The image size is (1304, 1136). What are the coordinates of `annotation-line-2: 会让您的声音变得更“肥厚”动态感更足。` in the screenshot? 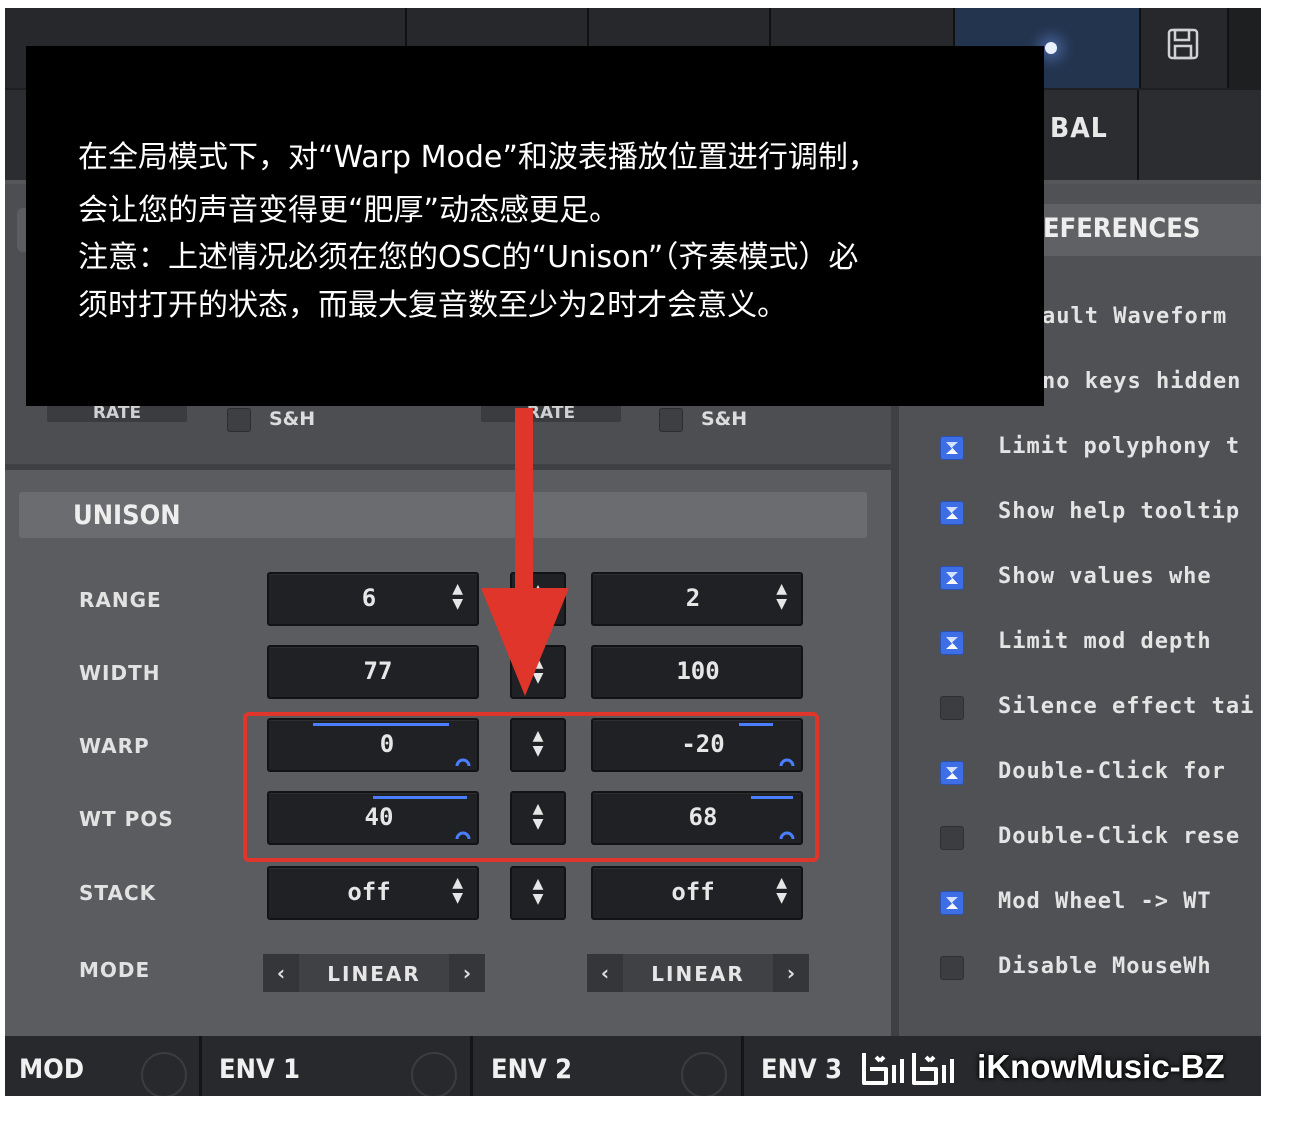 It's located at (349, 210).